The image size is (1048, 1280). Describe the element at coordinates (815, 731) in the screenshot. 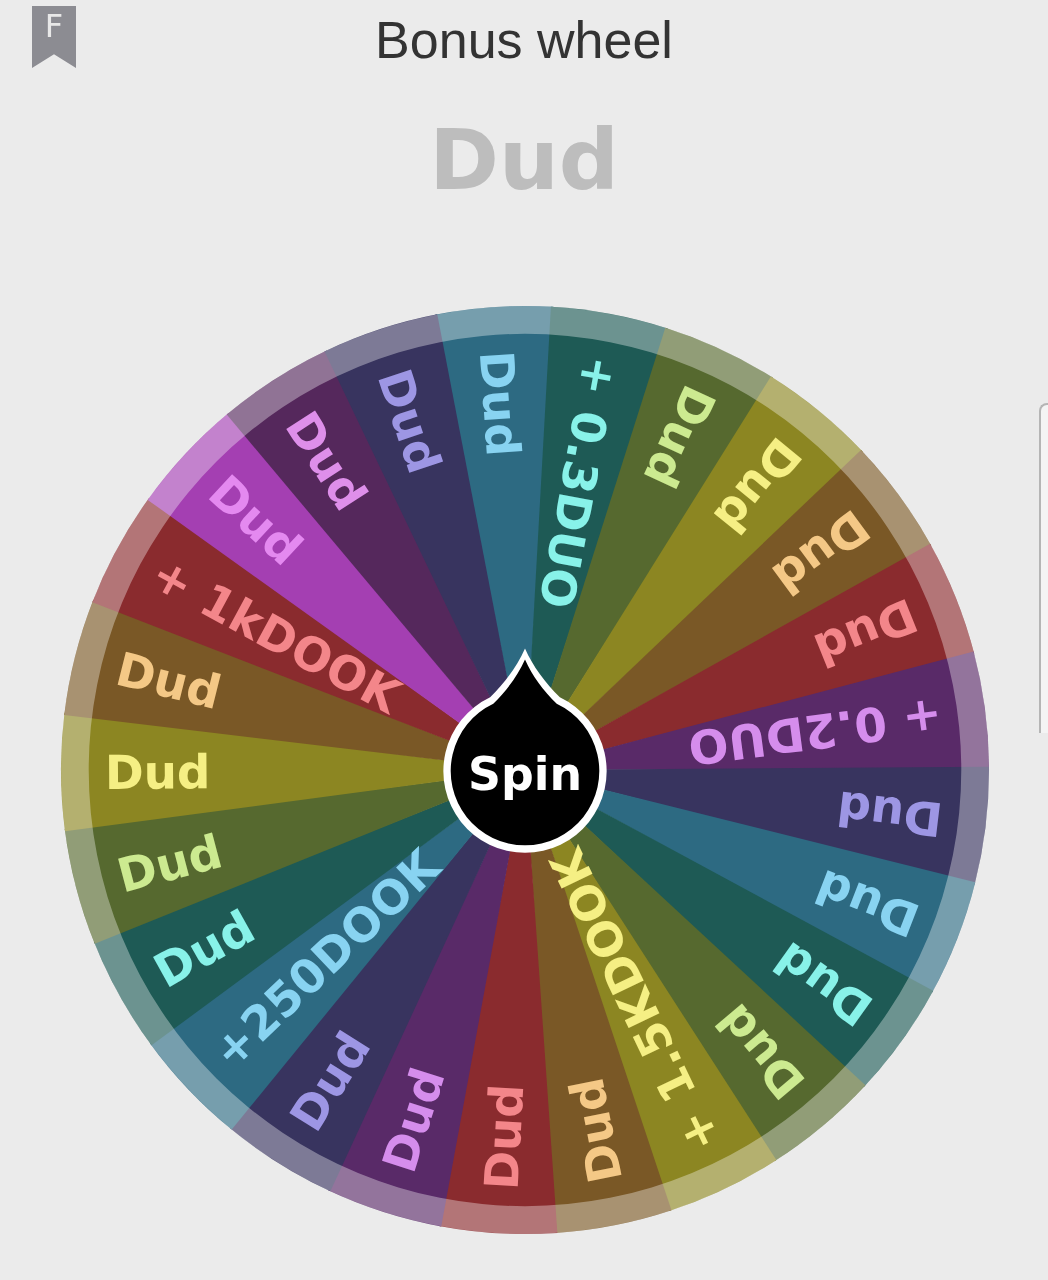

I see `segment-label: + 0.2DUO` at that location.